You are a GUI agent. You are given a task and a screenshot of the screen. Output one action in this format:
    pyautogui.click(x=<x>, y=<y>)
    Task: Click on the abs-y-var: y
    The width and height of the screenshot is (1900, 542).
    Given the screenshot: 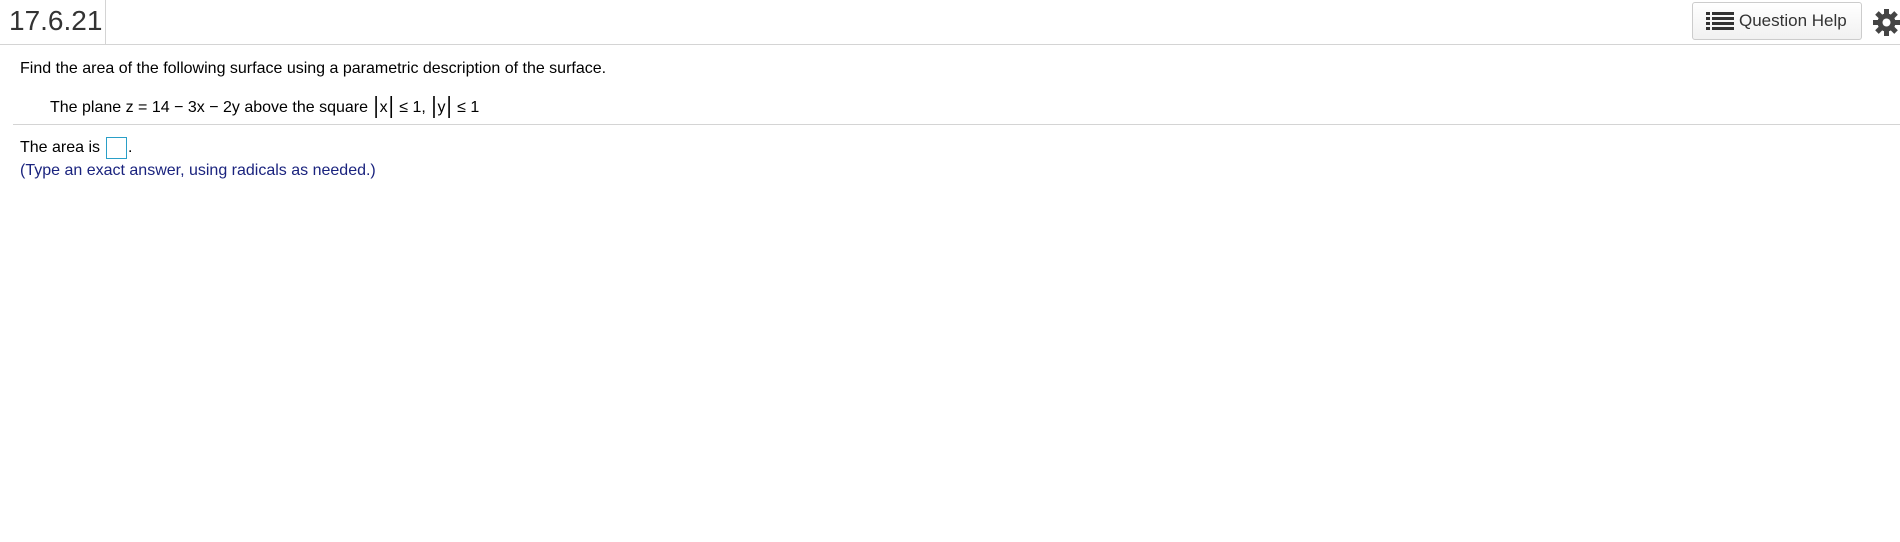 What is the action you would take?
    pyautogui.click(x=441, y=107)
    